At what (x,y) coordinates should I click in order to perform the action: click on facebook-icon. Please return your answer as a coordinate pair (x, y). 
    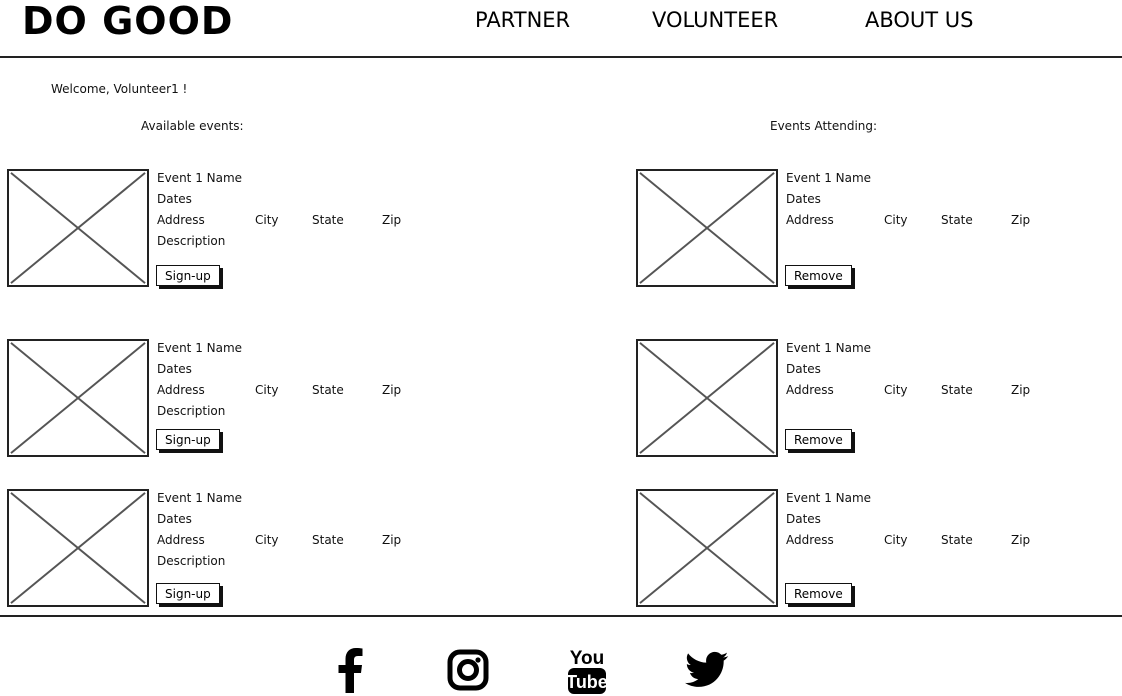
    Looking at the image, I should click on (350, 670).